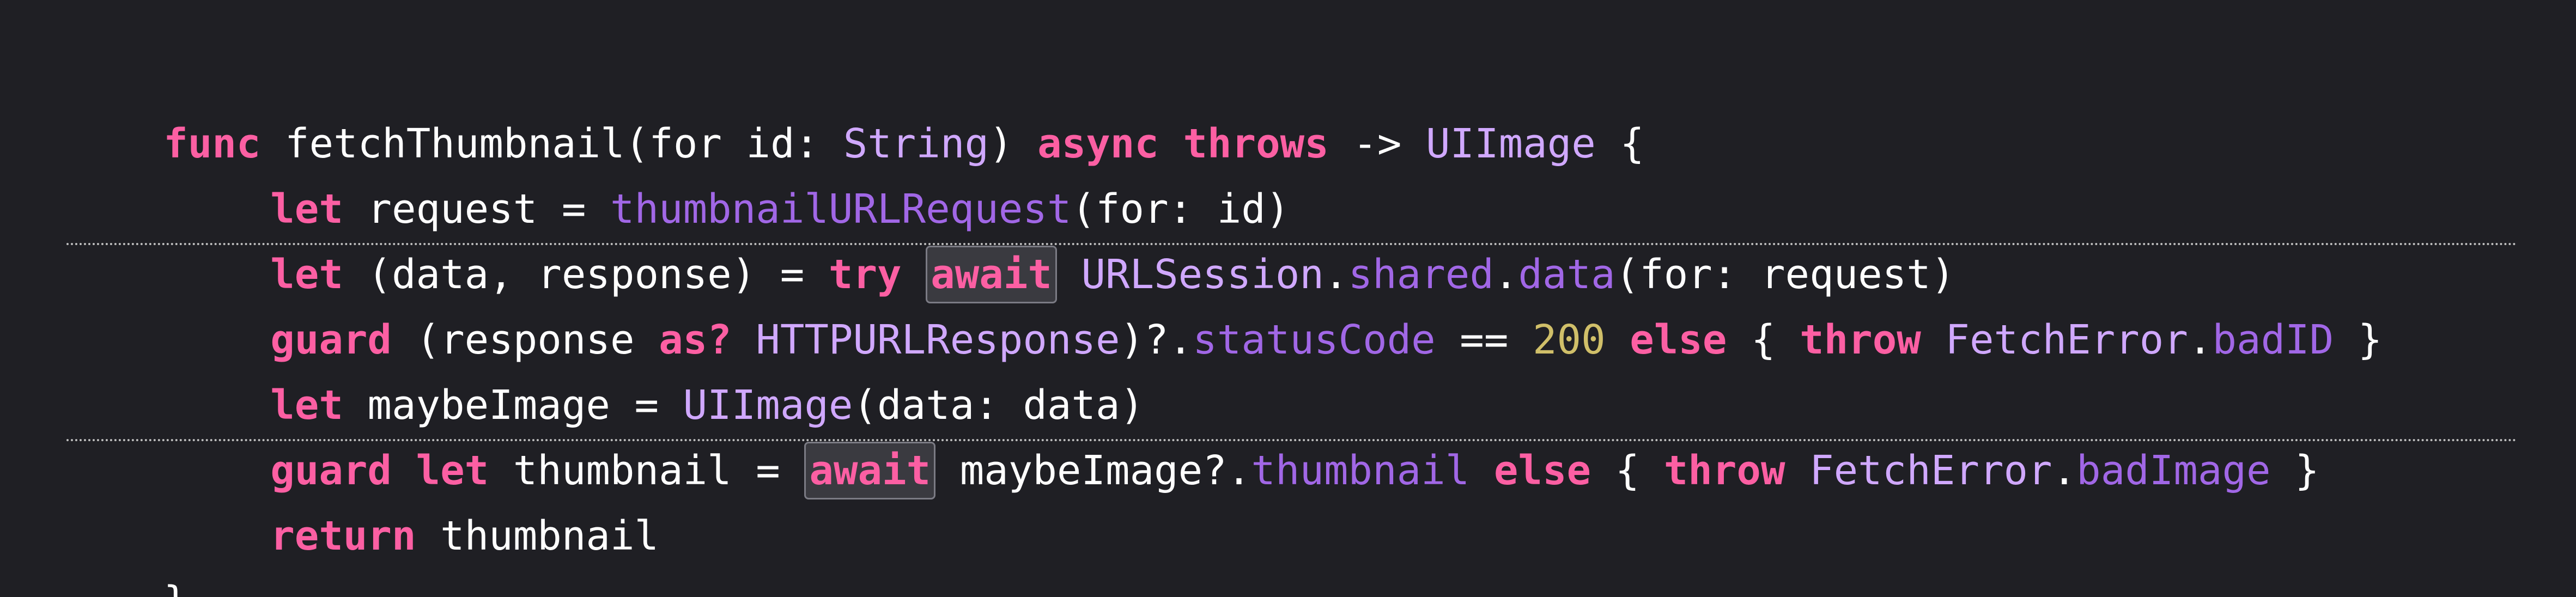 Image resolution: width=2576 pixels, height=597 pixels. What do you see at coordinates (1510, 144) in the screenshot?
I see `type-uiimage: UIImage` at bounding box center [1510, 144].